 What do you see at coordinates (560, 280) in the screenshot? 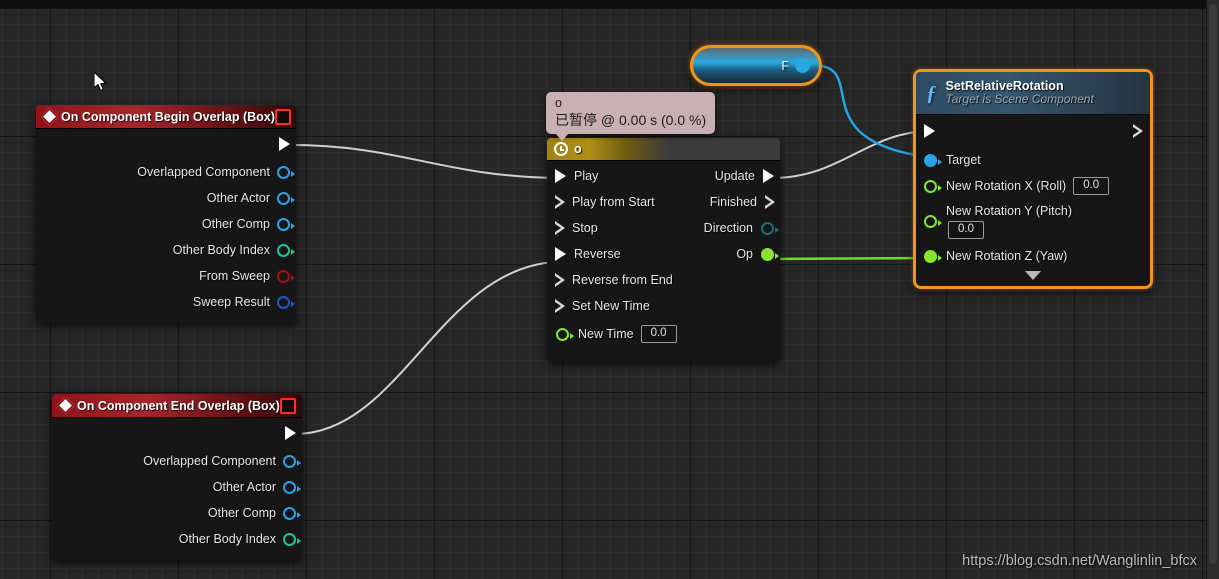
I see `exec-input-pin-reverse-from-end` at bounding box center [560, 280].